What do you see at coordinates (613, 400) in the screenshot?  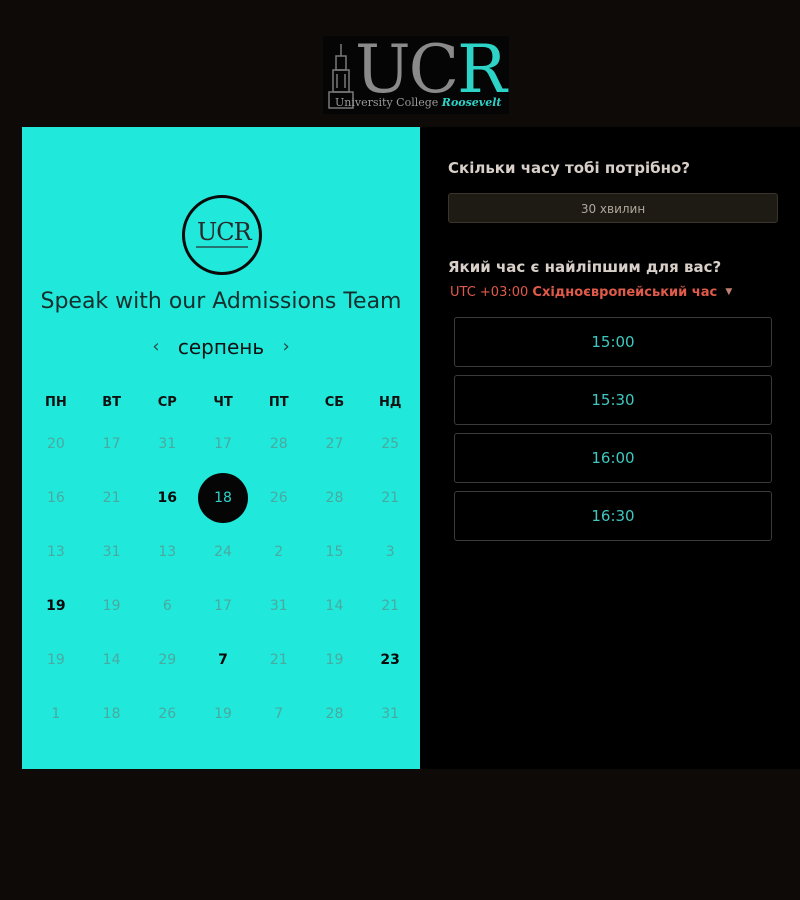 I see `time-slot-button: 15:30` at bounding box center [613, 400].